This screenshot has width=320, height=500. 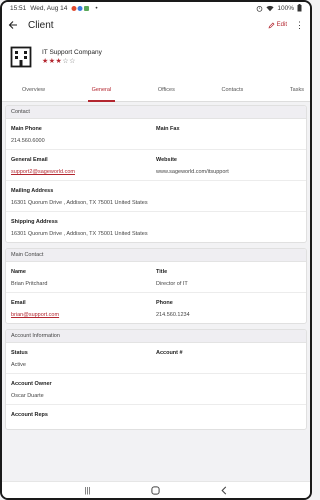 I want to click on website-value: www.sageworld.com/itsupport, so click(x=228, y=172).